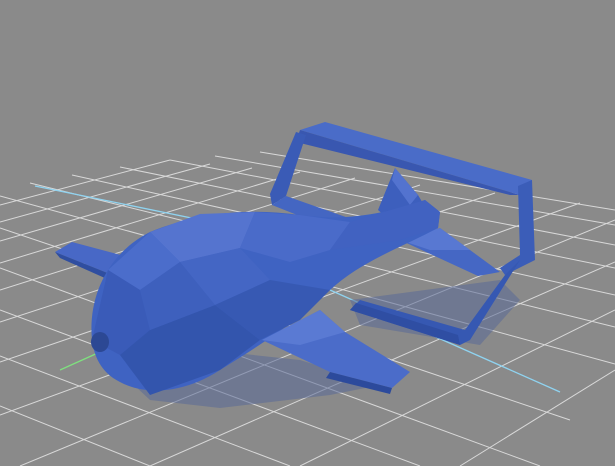  I want to click on tail-frame-left-post, so click(288, 168).